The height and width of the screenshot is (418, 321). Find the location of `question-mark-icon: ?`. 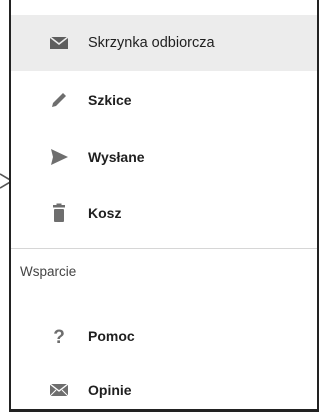

question-mark-icon: ? is located at coordinates (59, 336).